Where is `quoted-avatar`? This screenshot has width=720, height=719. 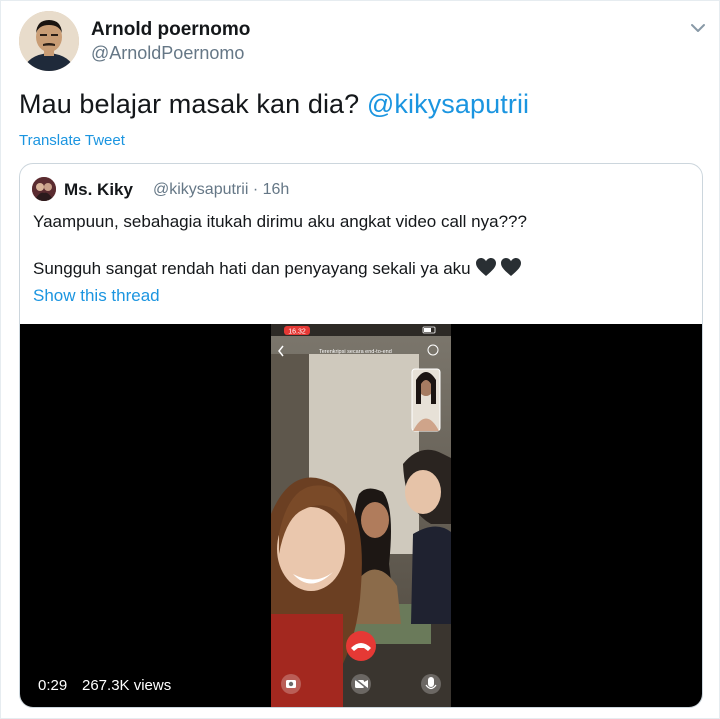
quoted-avatar is located at coordinates (44, 189).